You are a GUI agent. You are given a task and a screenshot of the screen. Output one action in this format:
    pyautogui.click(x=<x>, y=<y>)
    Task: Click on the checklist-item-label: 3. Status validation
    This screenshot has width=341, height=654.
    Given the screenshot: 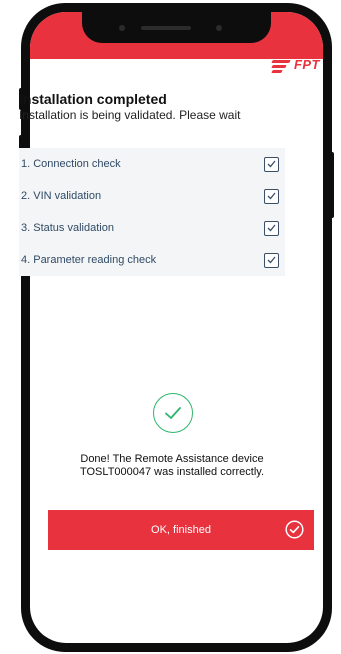 What is the action you would take?
    pyautogui.click(x=67, y=228)
    